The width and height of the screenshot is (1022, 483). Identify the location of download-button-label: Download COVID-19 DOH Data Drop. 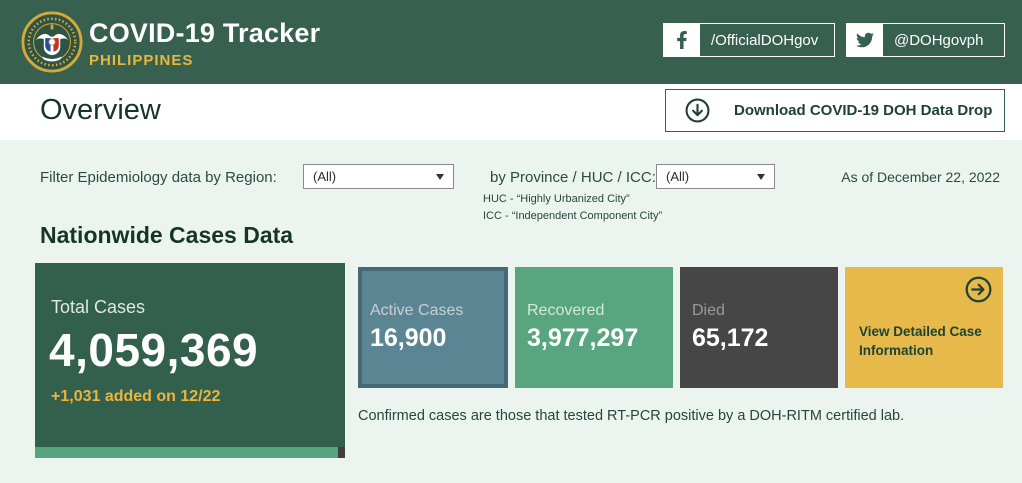
(863, 110).